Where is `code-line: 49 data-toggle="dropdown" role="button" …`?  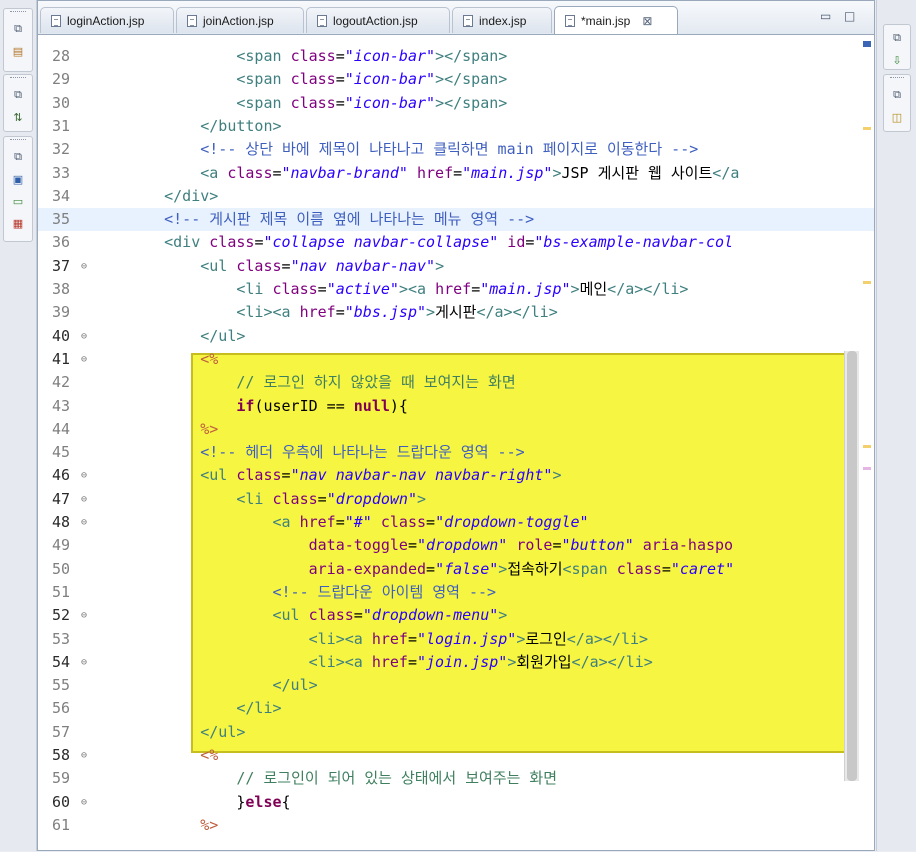
code-line: 49 data-toggle="dropdown" role="button" … is located at coordinates (456, 545).